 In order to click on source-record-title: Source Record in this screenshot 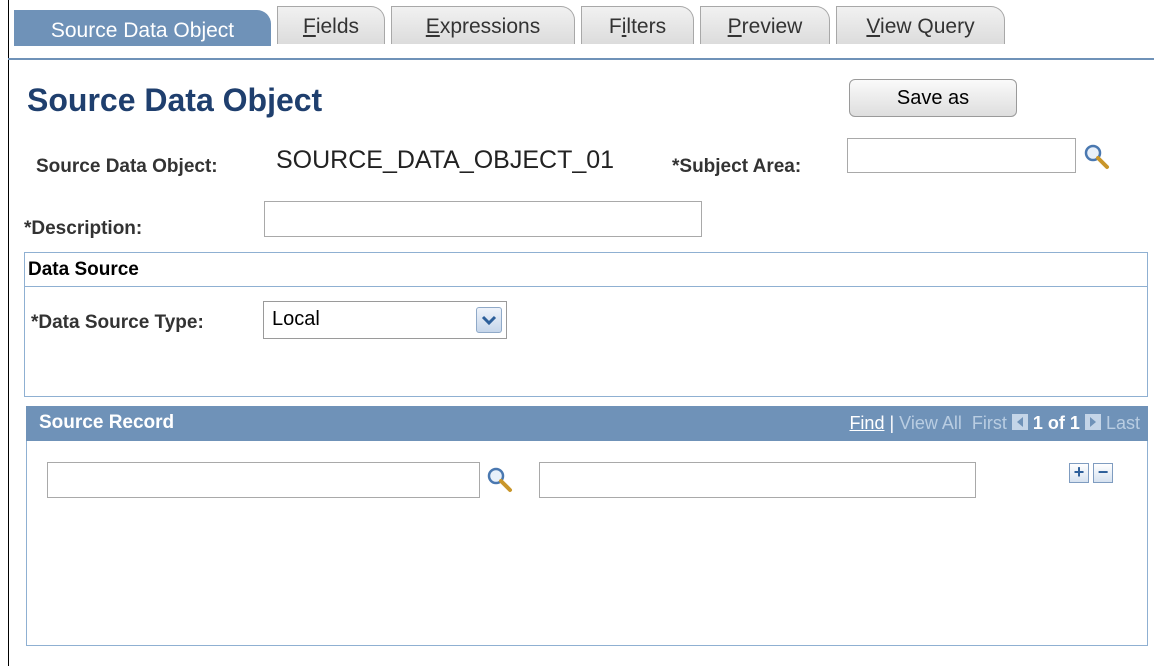, I will do `click(107, 422)`.